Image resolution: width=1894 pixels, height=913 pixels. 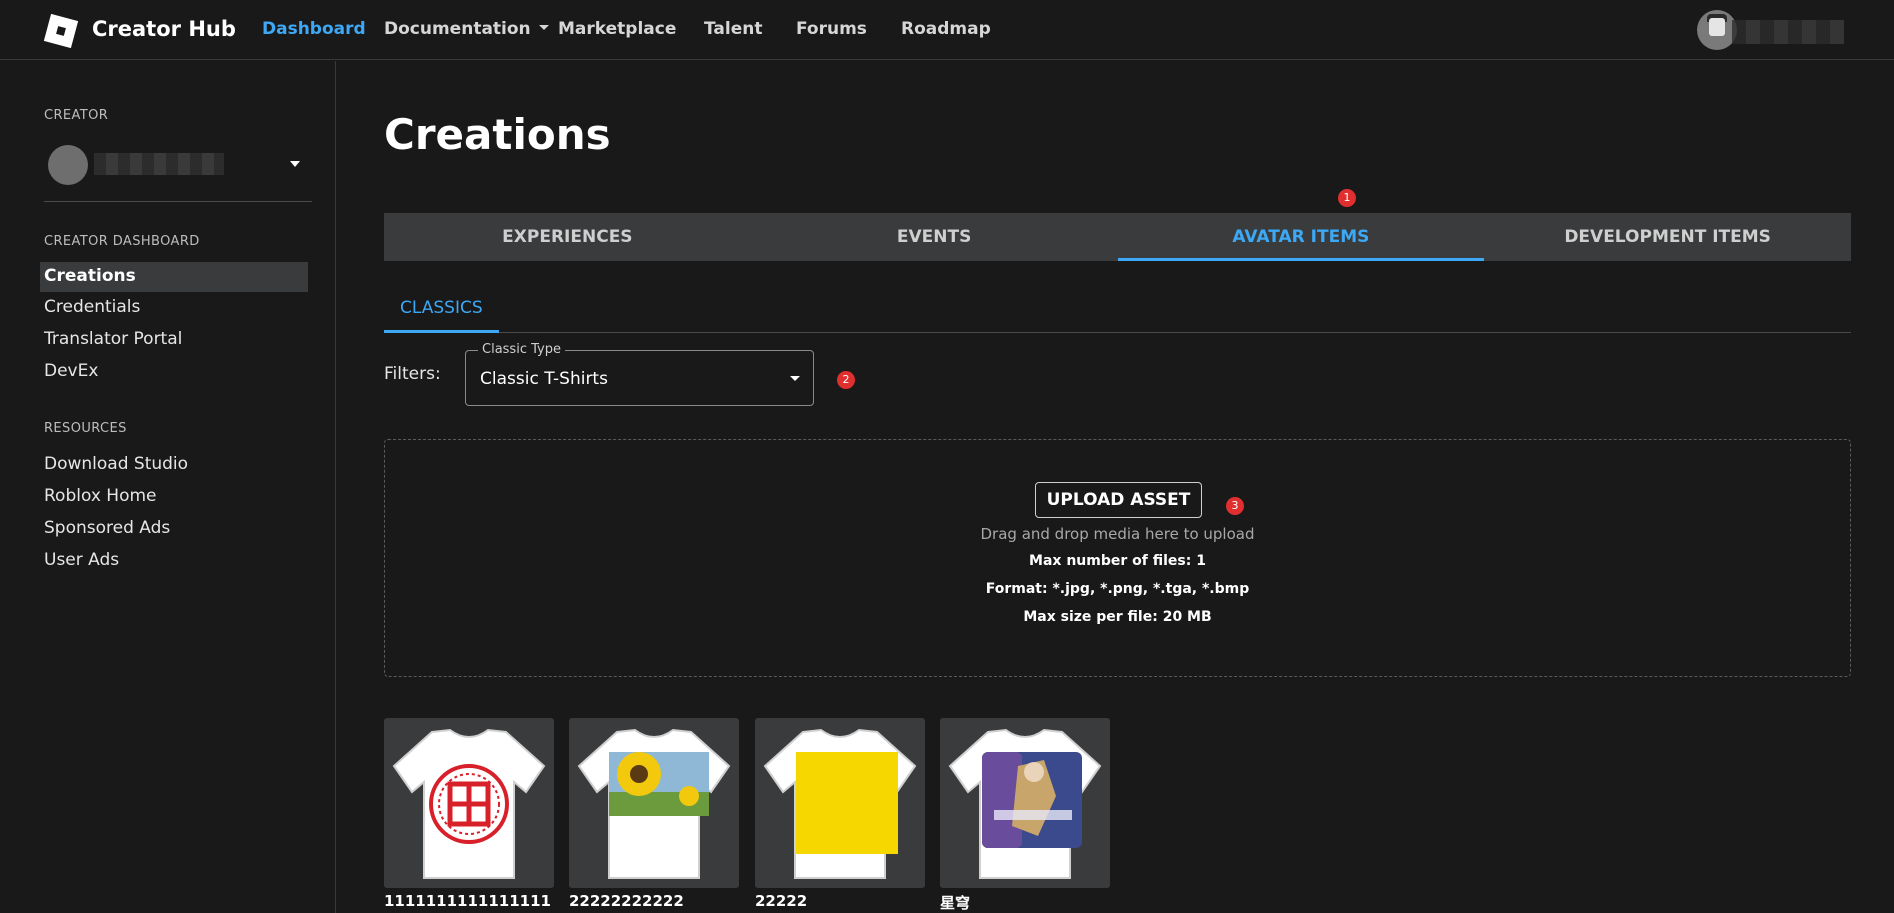 I want to click on nav-roadmap: Roadmap, so click(x=946, y=29).